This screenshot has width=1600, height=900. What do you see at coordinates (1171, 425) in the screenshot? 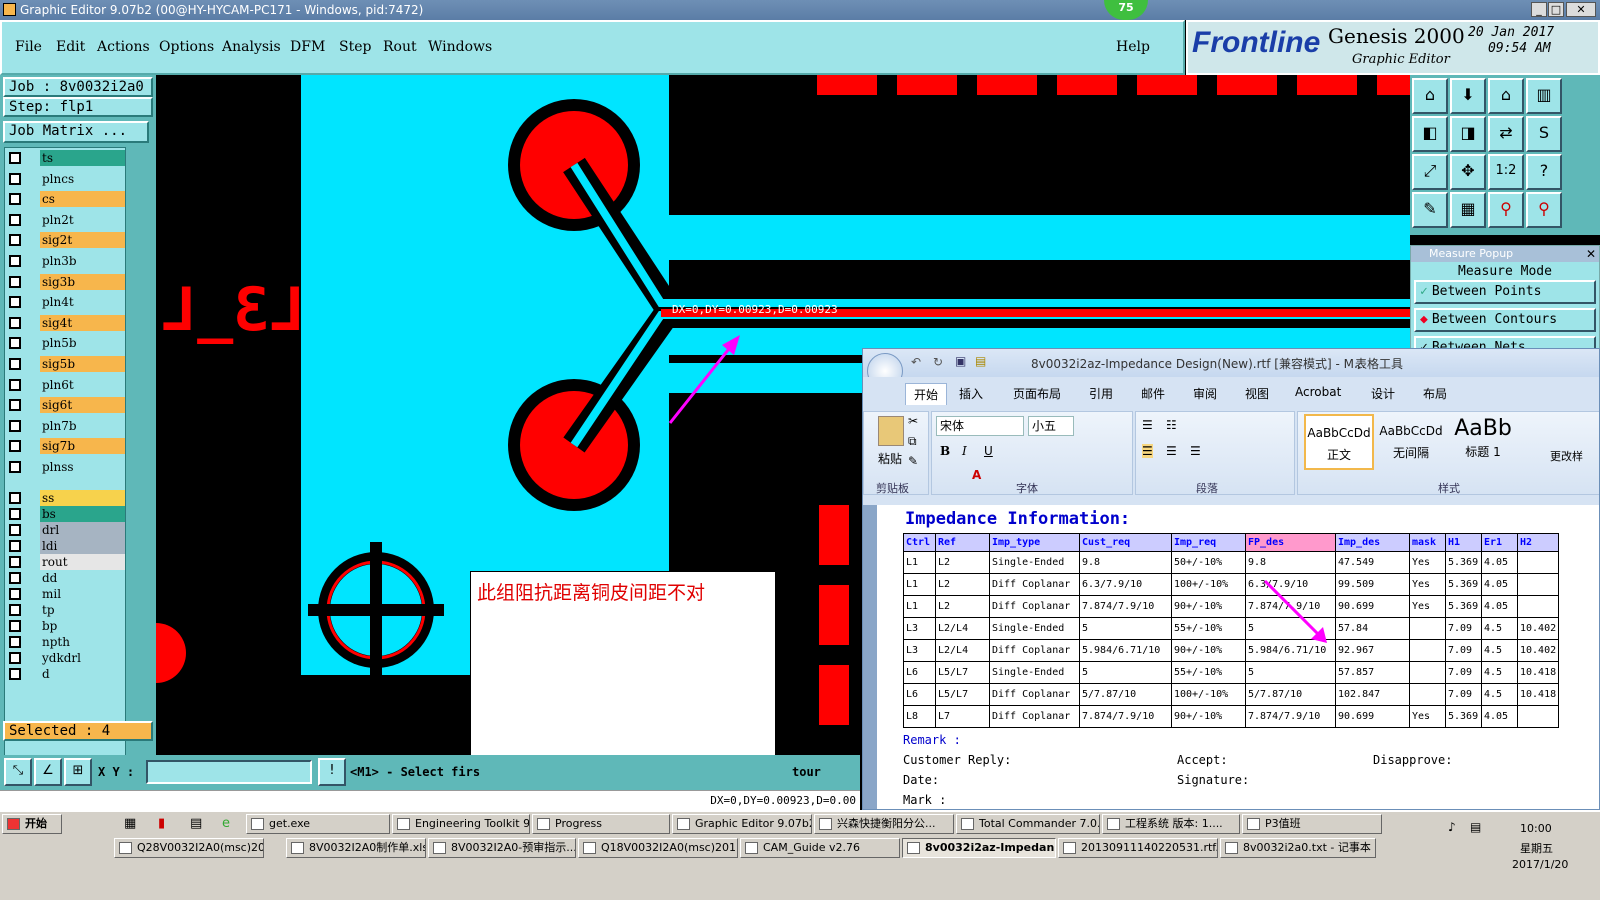
I see `numbering-icon: ☷` at bounding box center [1171, 425].